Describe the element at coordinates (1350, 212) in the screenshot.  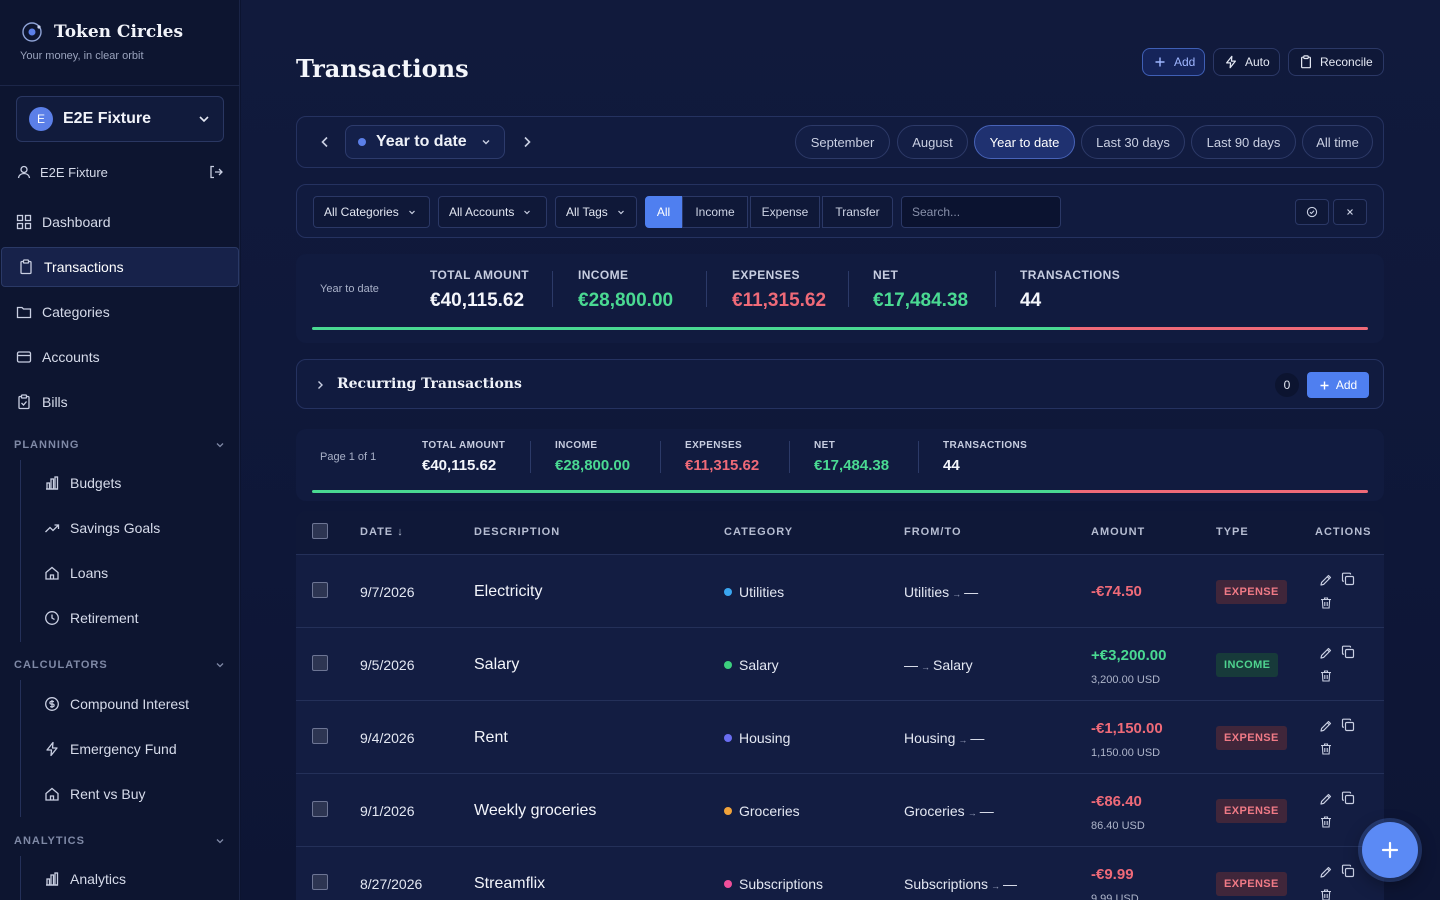
I see `clear-filters-button` at that location.